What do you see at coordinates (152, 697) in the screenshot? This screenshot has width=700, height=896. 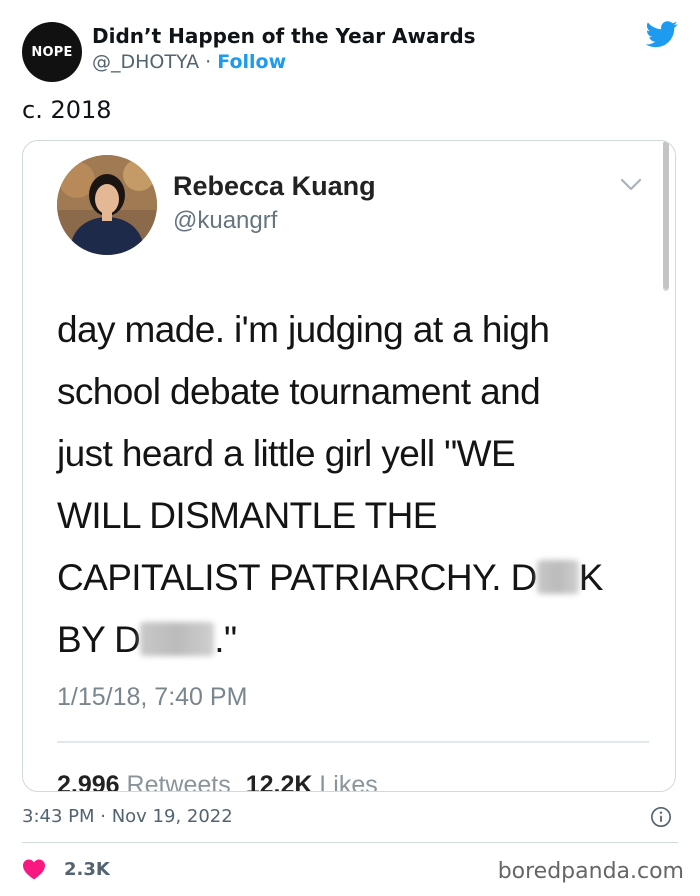 I see `embedded-timestamp: 1/15/18, 7:40 PM` at bounding box center [152, 697].